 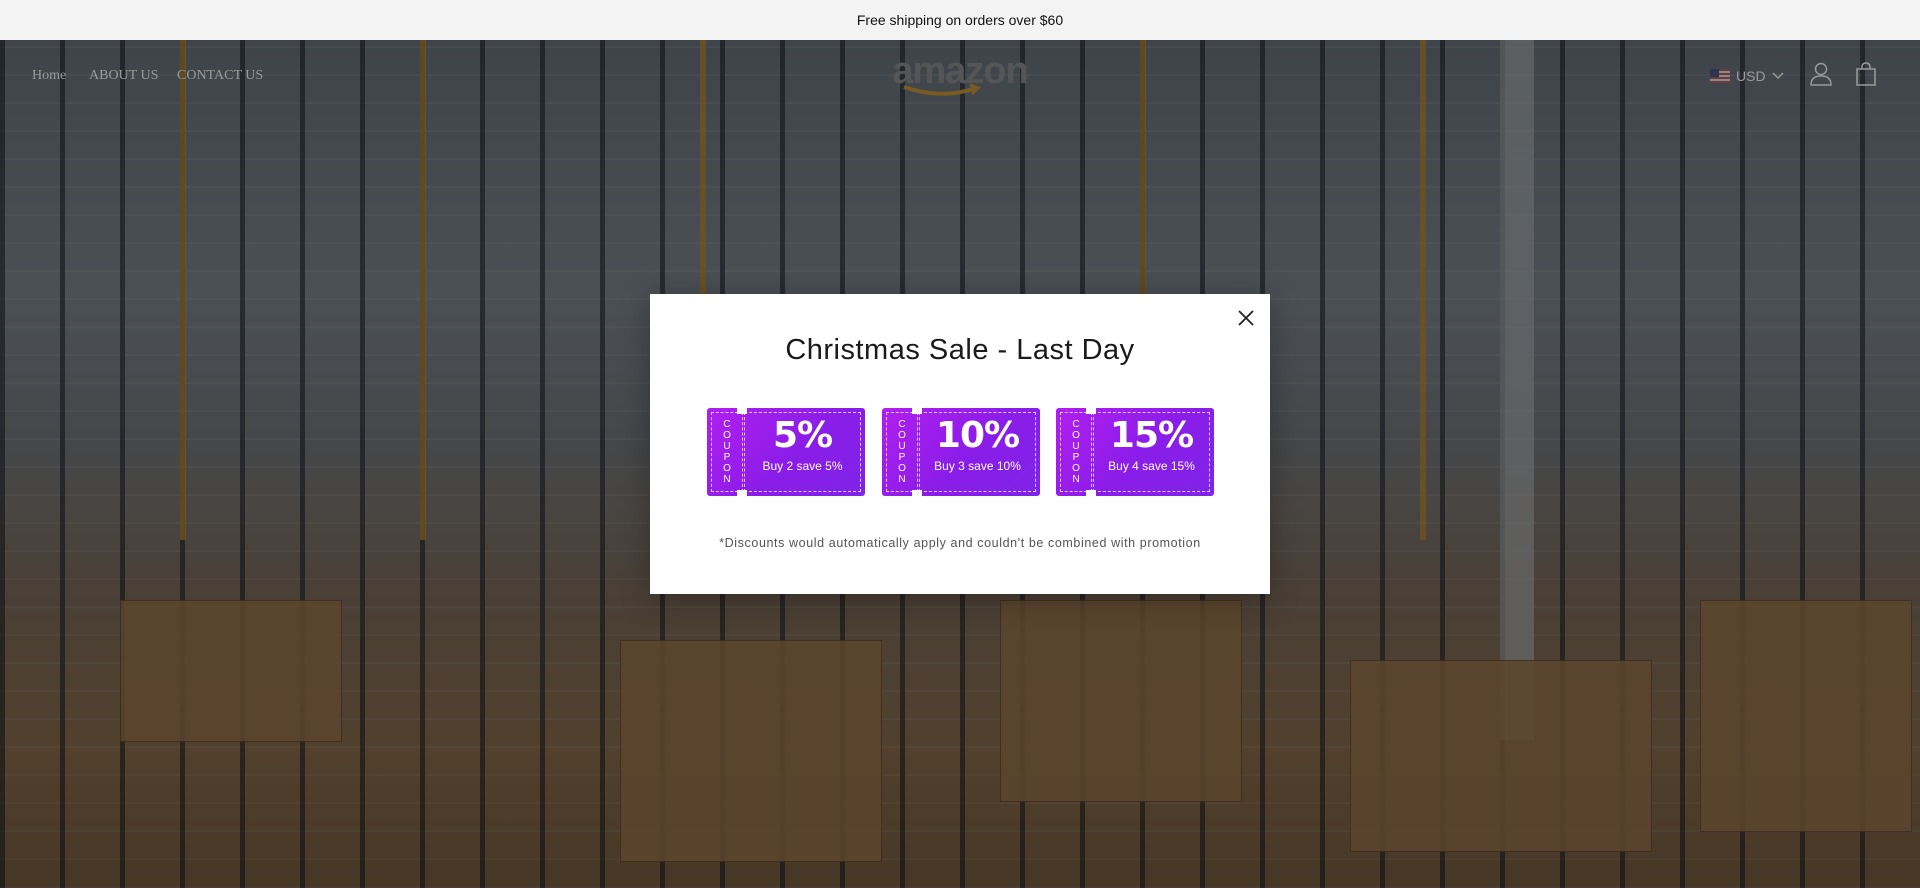 What do you see at coordinates (977, 466) in the screenshot?
I see `coupon-description: Buy 3 save 10%` at bounding box center [977, 466].